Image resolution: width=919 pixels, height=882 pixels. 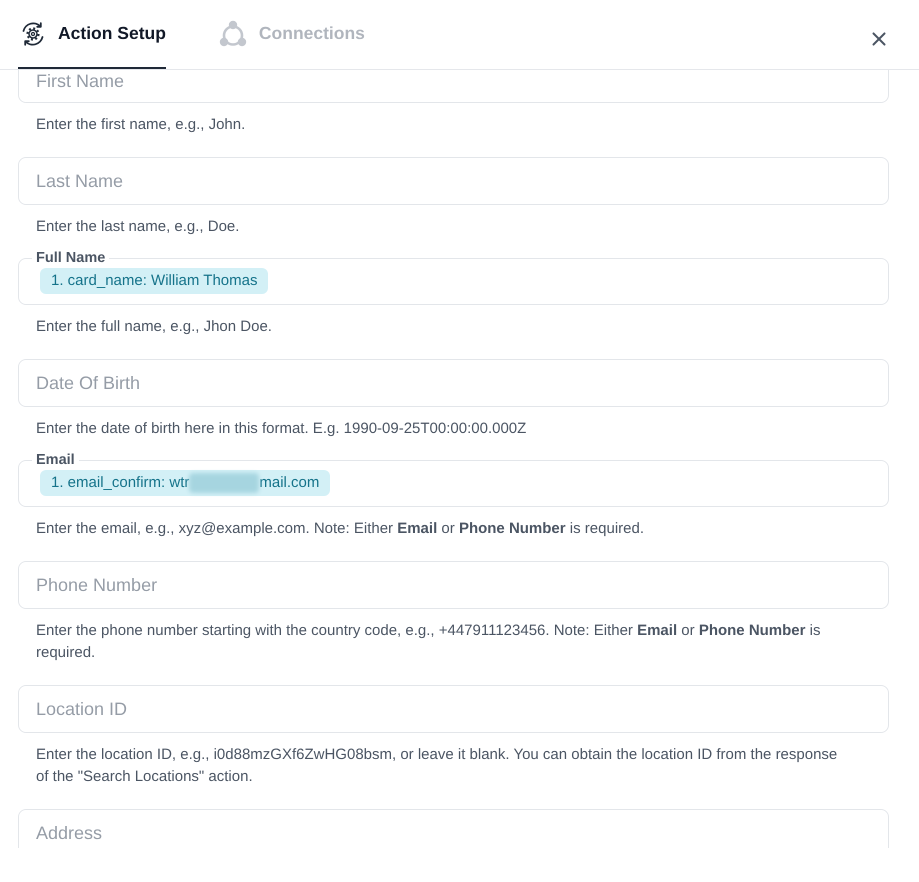 What do you see at coordinates (453, 278) in the screenshot?
I see `input-field: Full Name 1. card_name: William Thomas` at bounding box center [453, 278].